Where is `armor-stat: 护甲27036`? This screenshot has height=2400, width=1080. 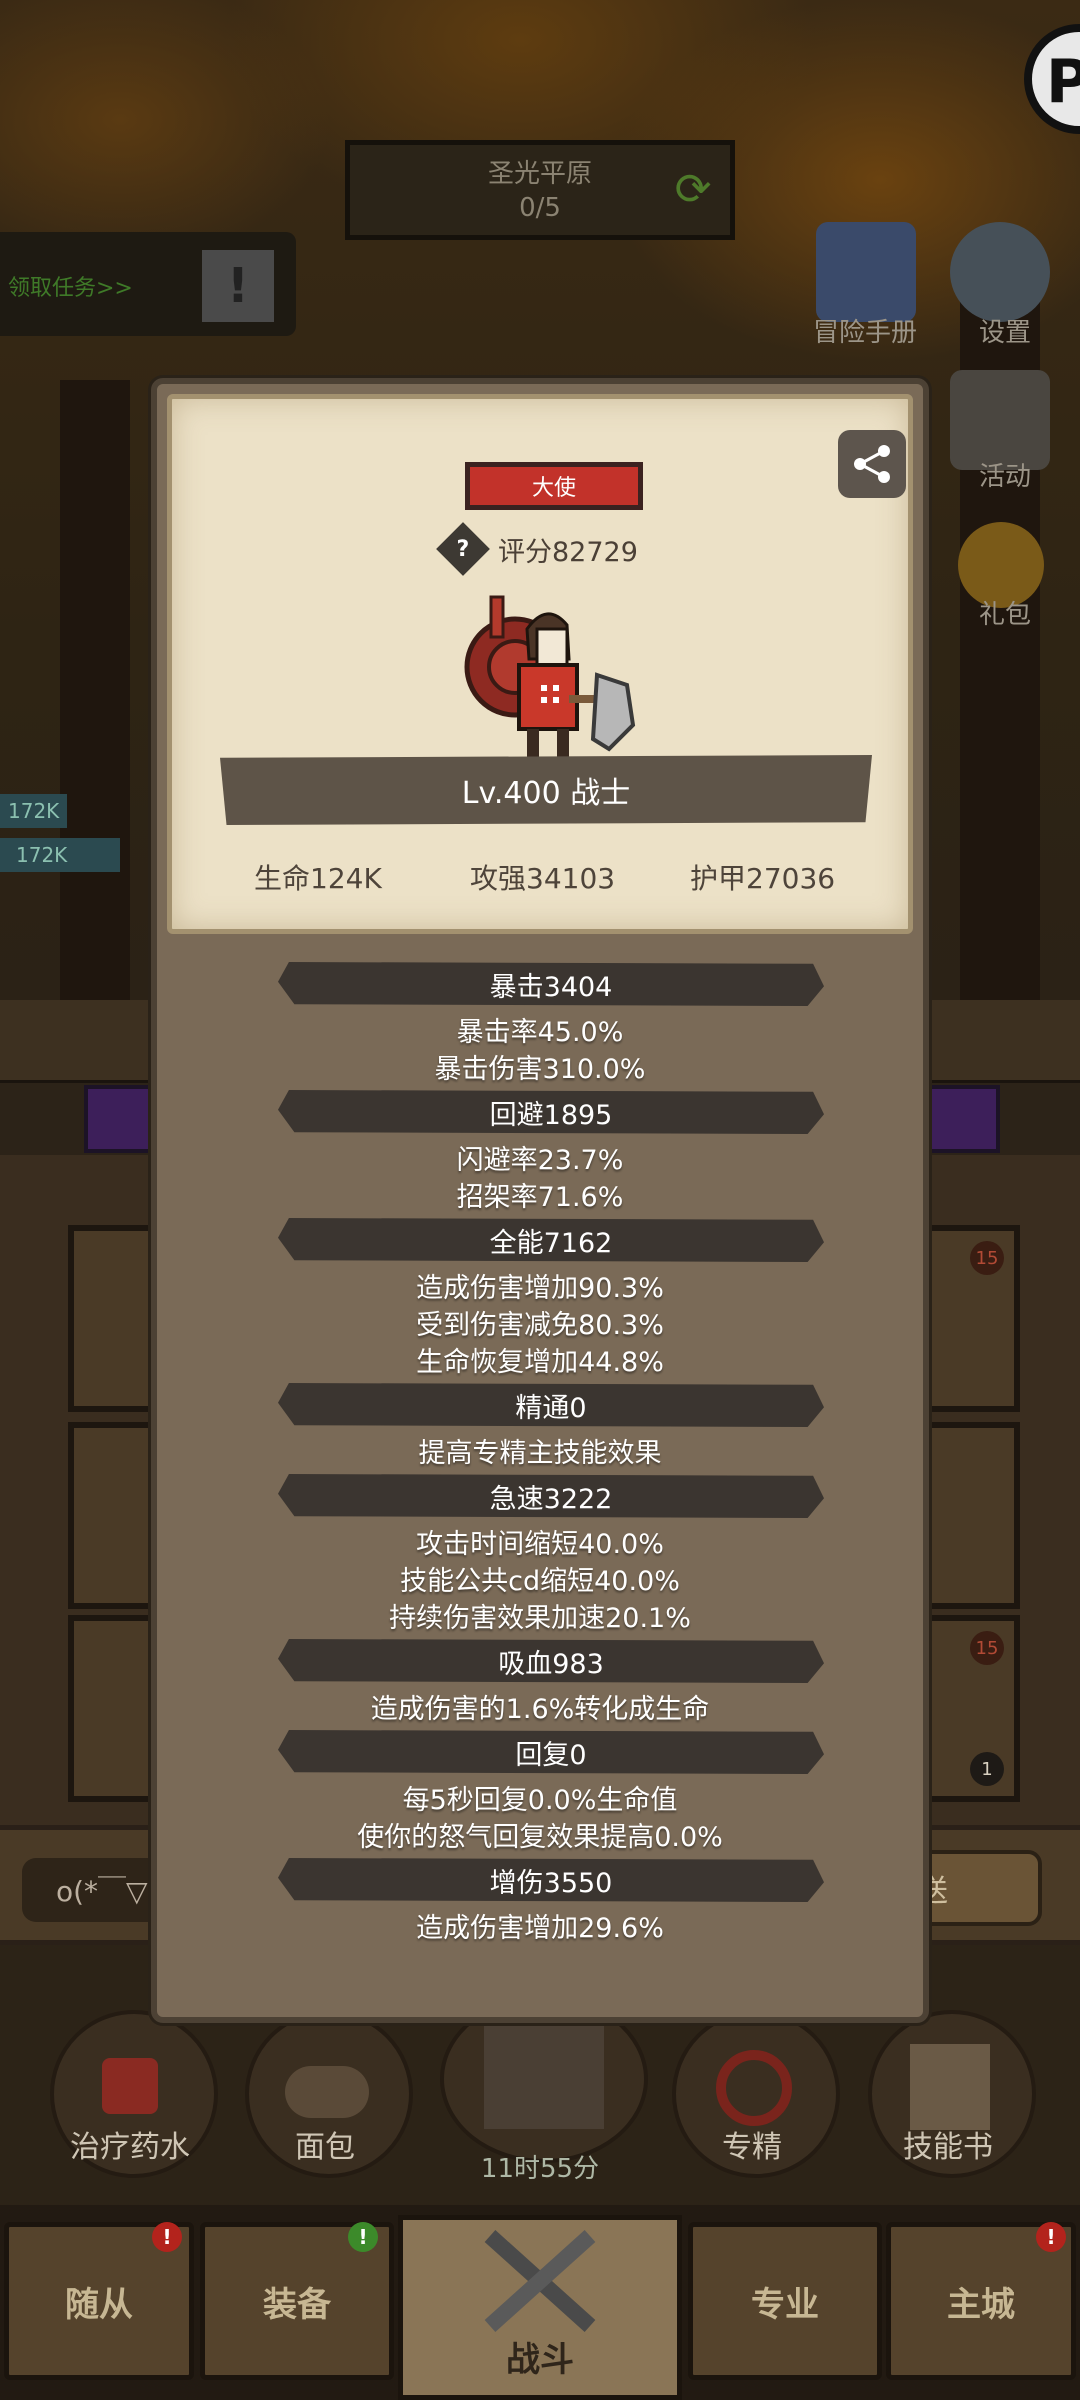 armor-stat: 护甲27036 is located at coordinates (763, 878).